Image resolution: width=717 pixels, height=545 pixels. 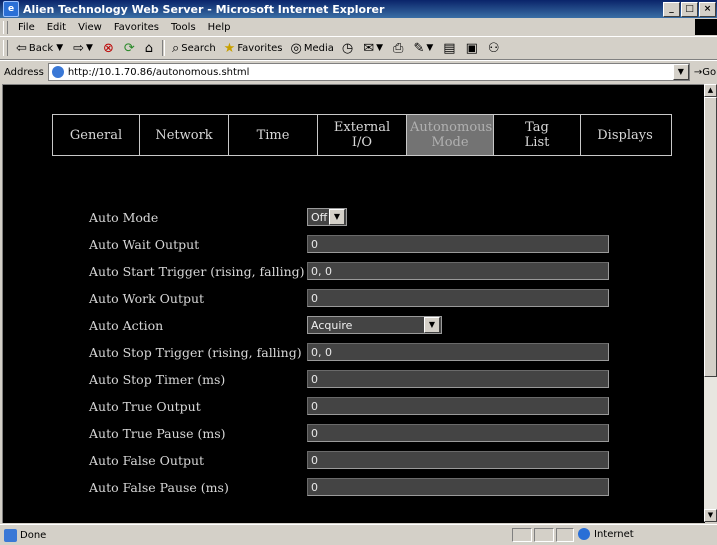 What do you see at coordinates (136, 27) in the screenshot?
I see `menu-favorites: Favorites` at bounding box center [136, 27].